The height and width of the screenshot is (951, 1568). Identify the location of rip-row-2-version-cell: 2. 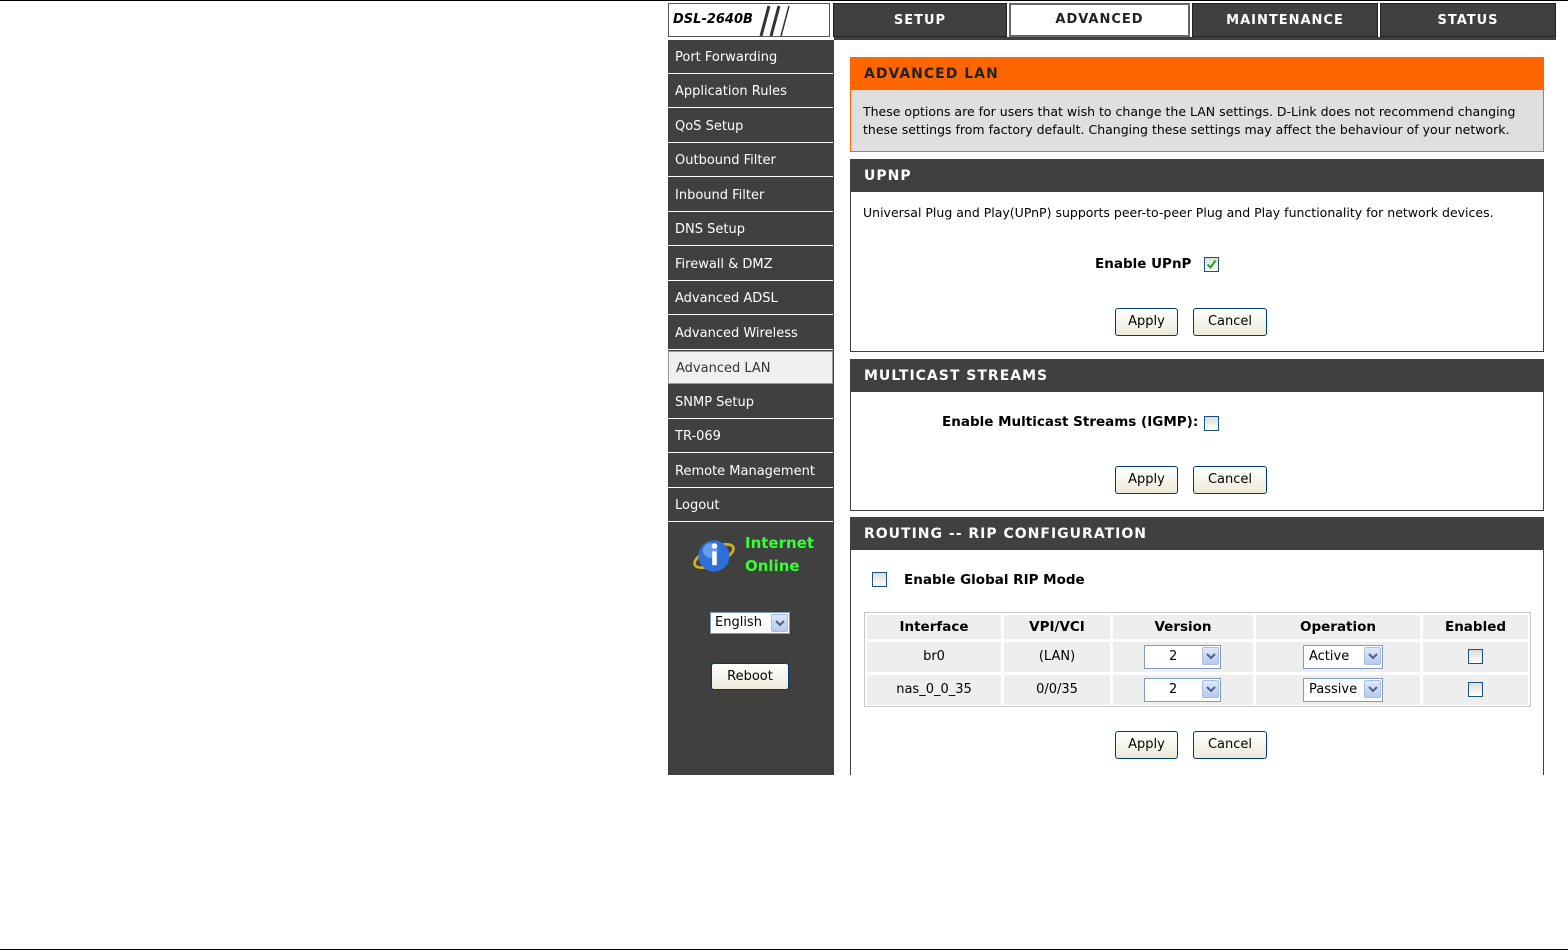
(1183, 690).